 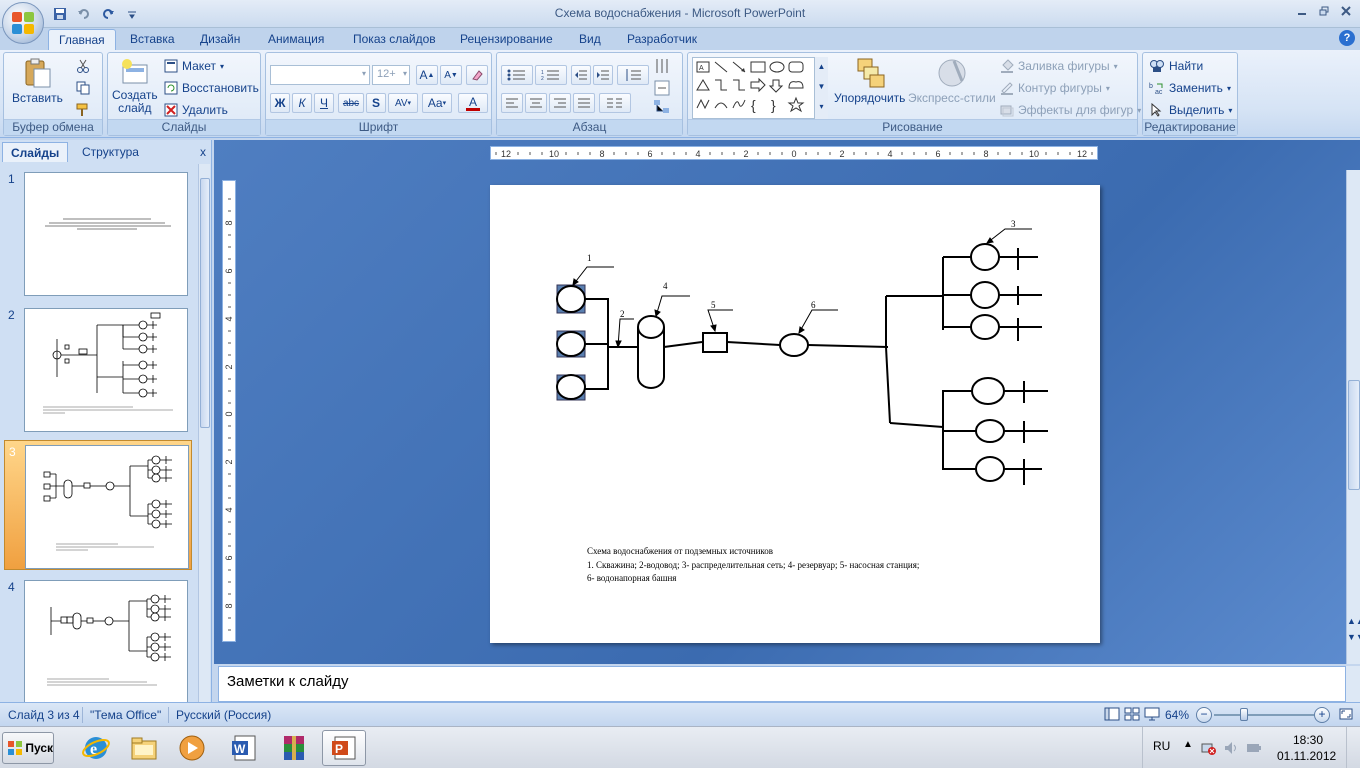 I want to click on paste-button: Вставить, so click(x=37, y=81).